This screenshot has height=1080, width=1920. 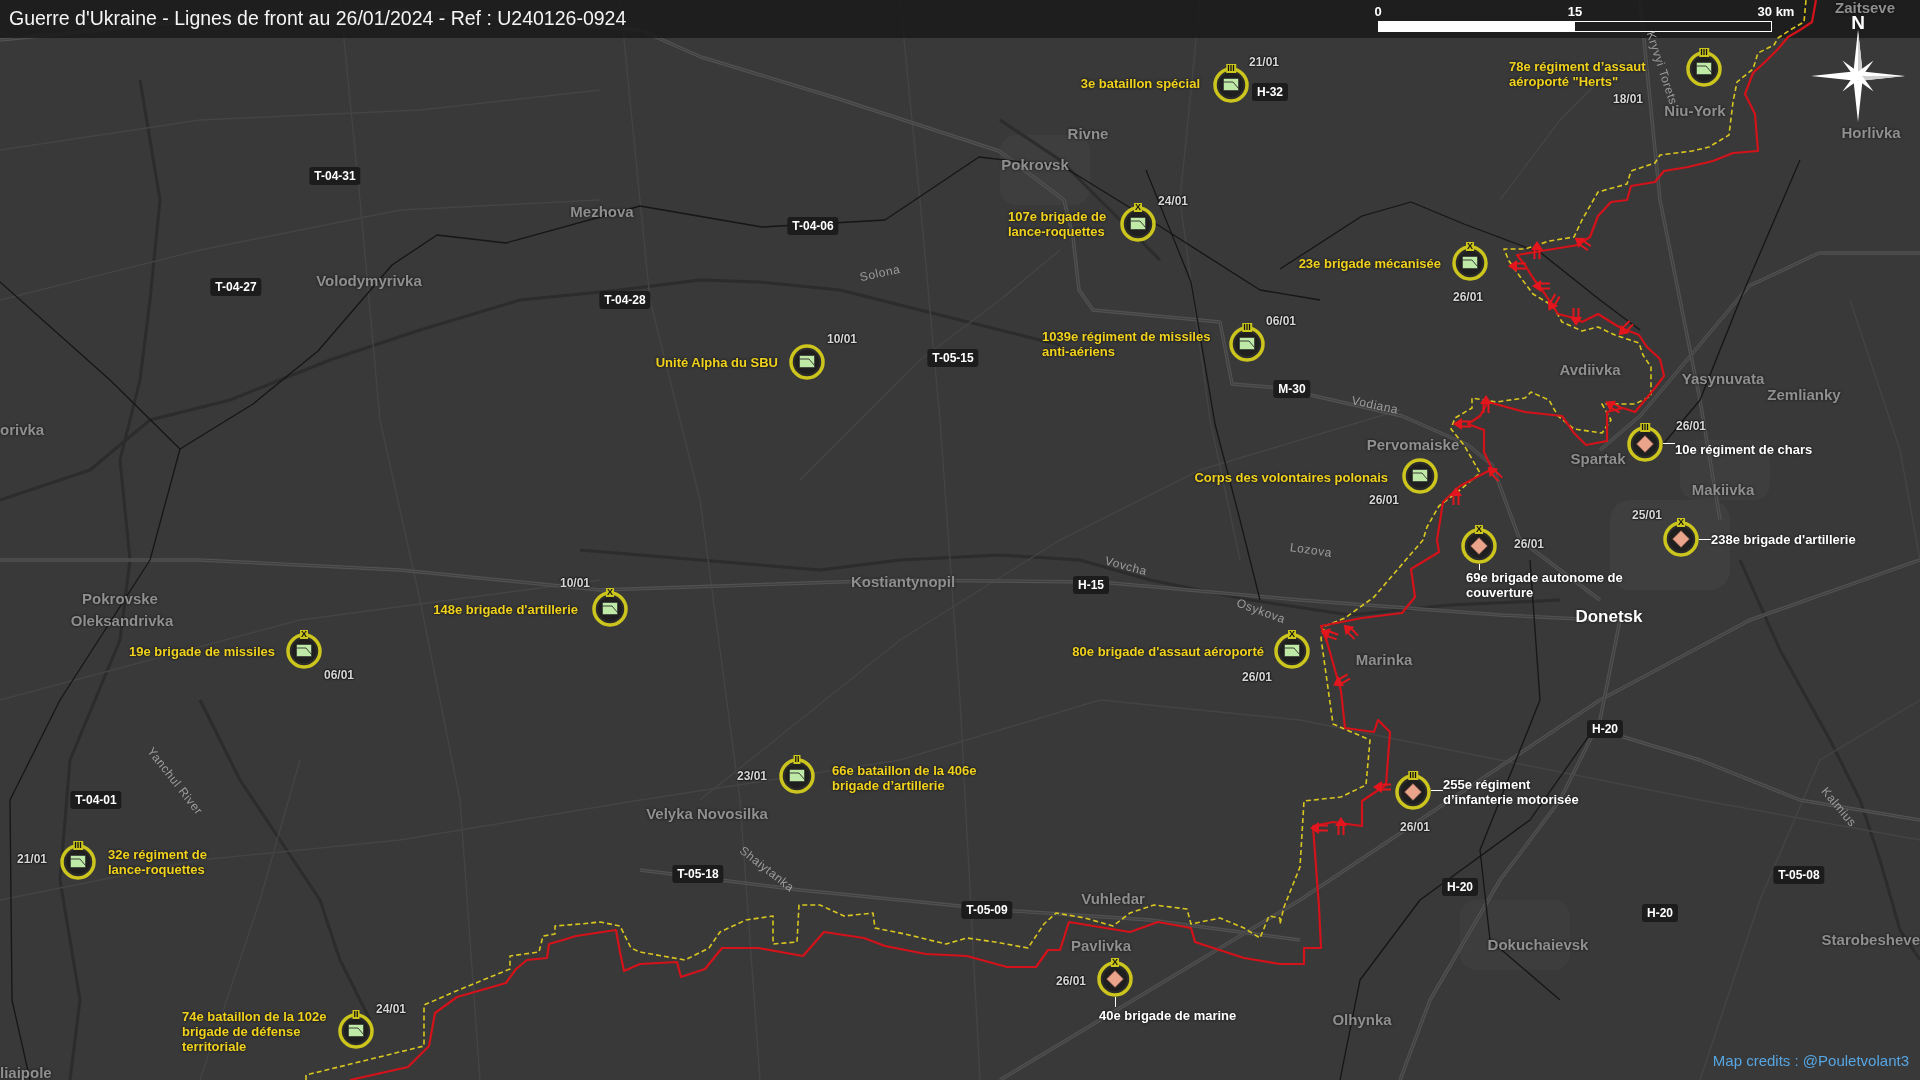 What do you see at coordinates (1776, 11) in the screenshot?
I see `scale-label: 30 km` at bounding box center [1776, 11].